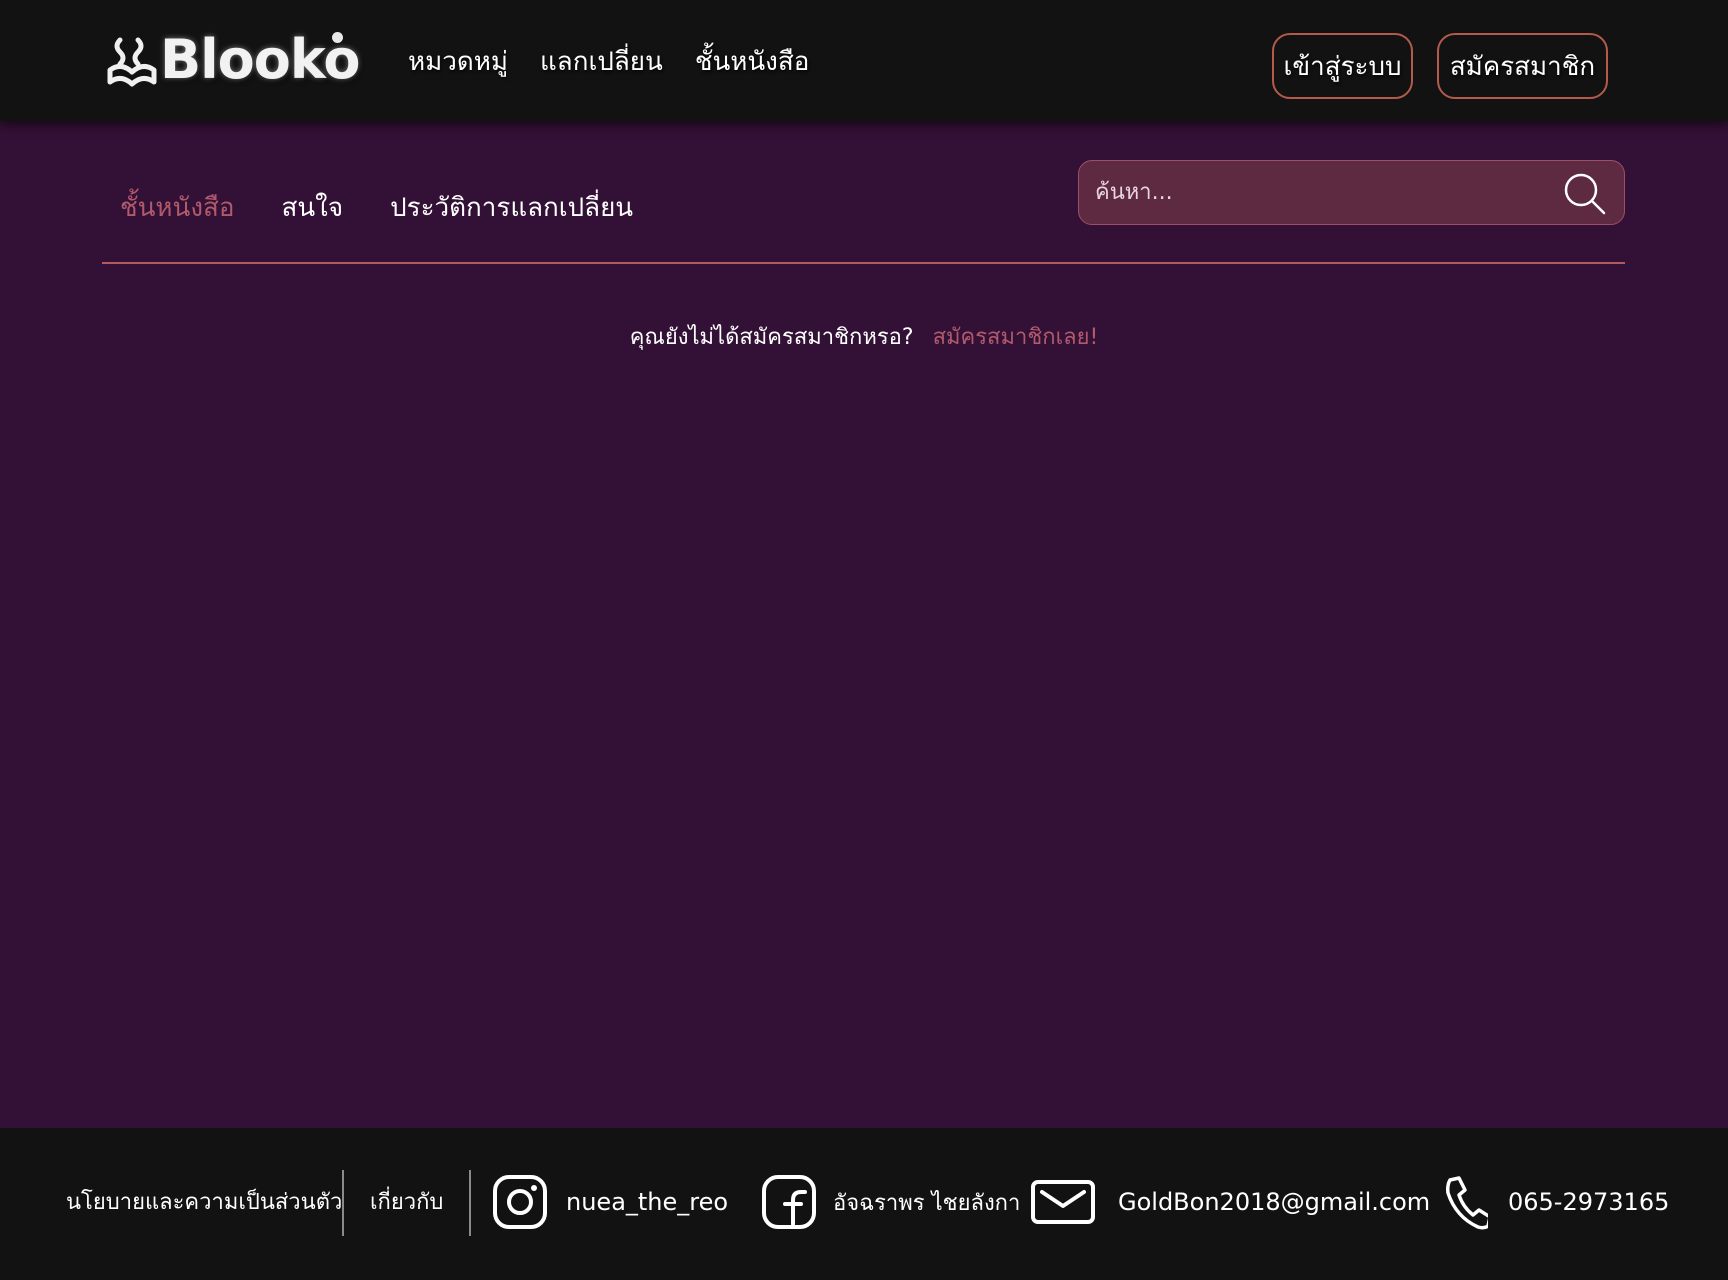 The width and height of the screenshot is (1728, 1280). I want to click on mail-icon, so click(1063, 1202).